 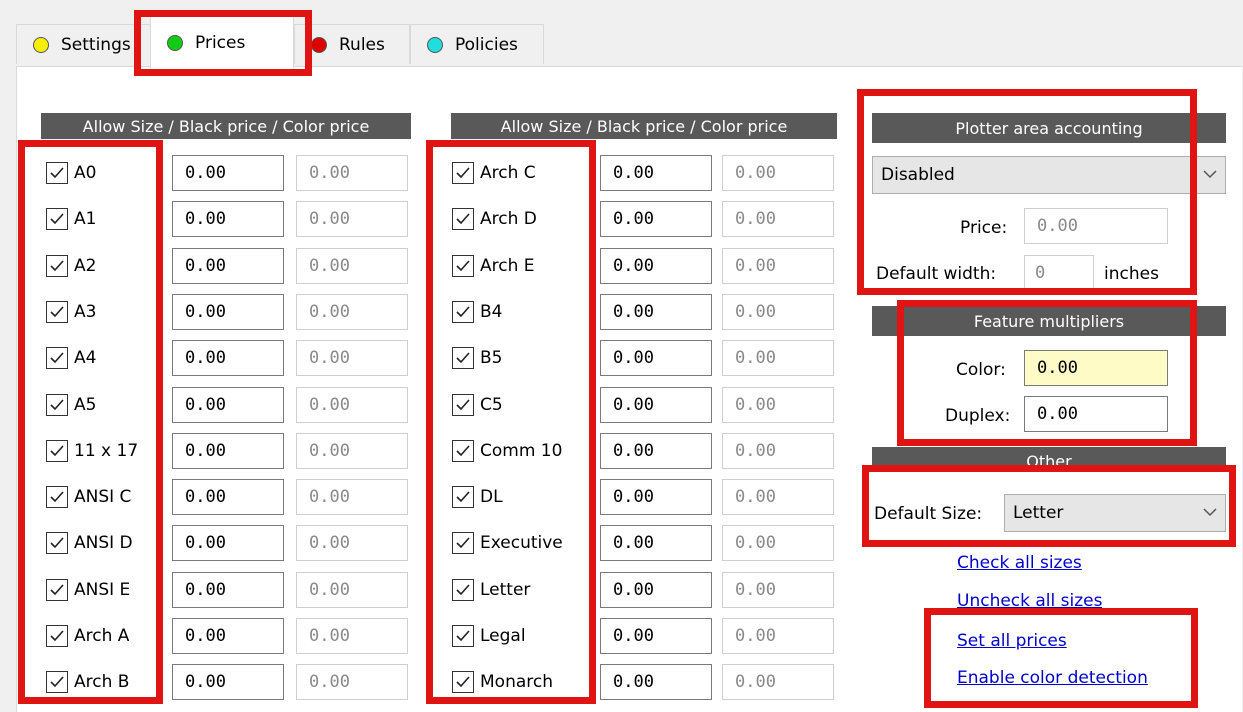 I want to click on color-multiplier-value: 0.00, so click(x=1057, y=368).